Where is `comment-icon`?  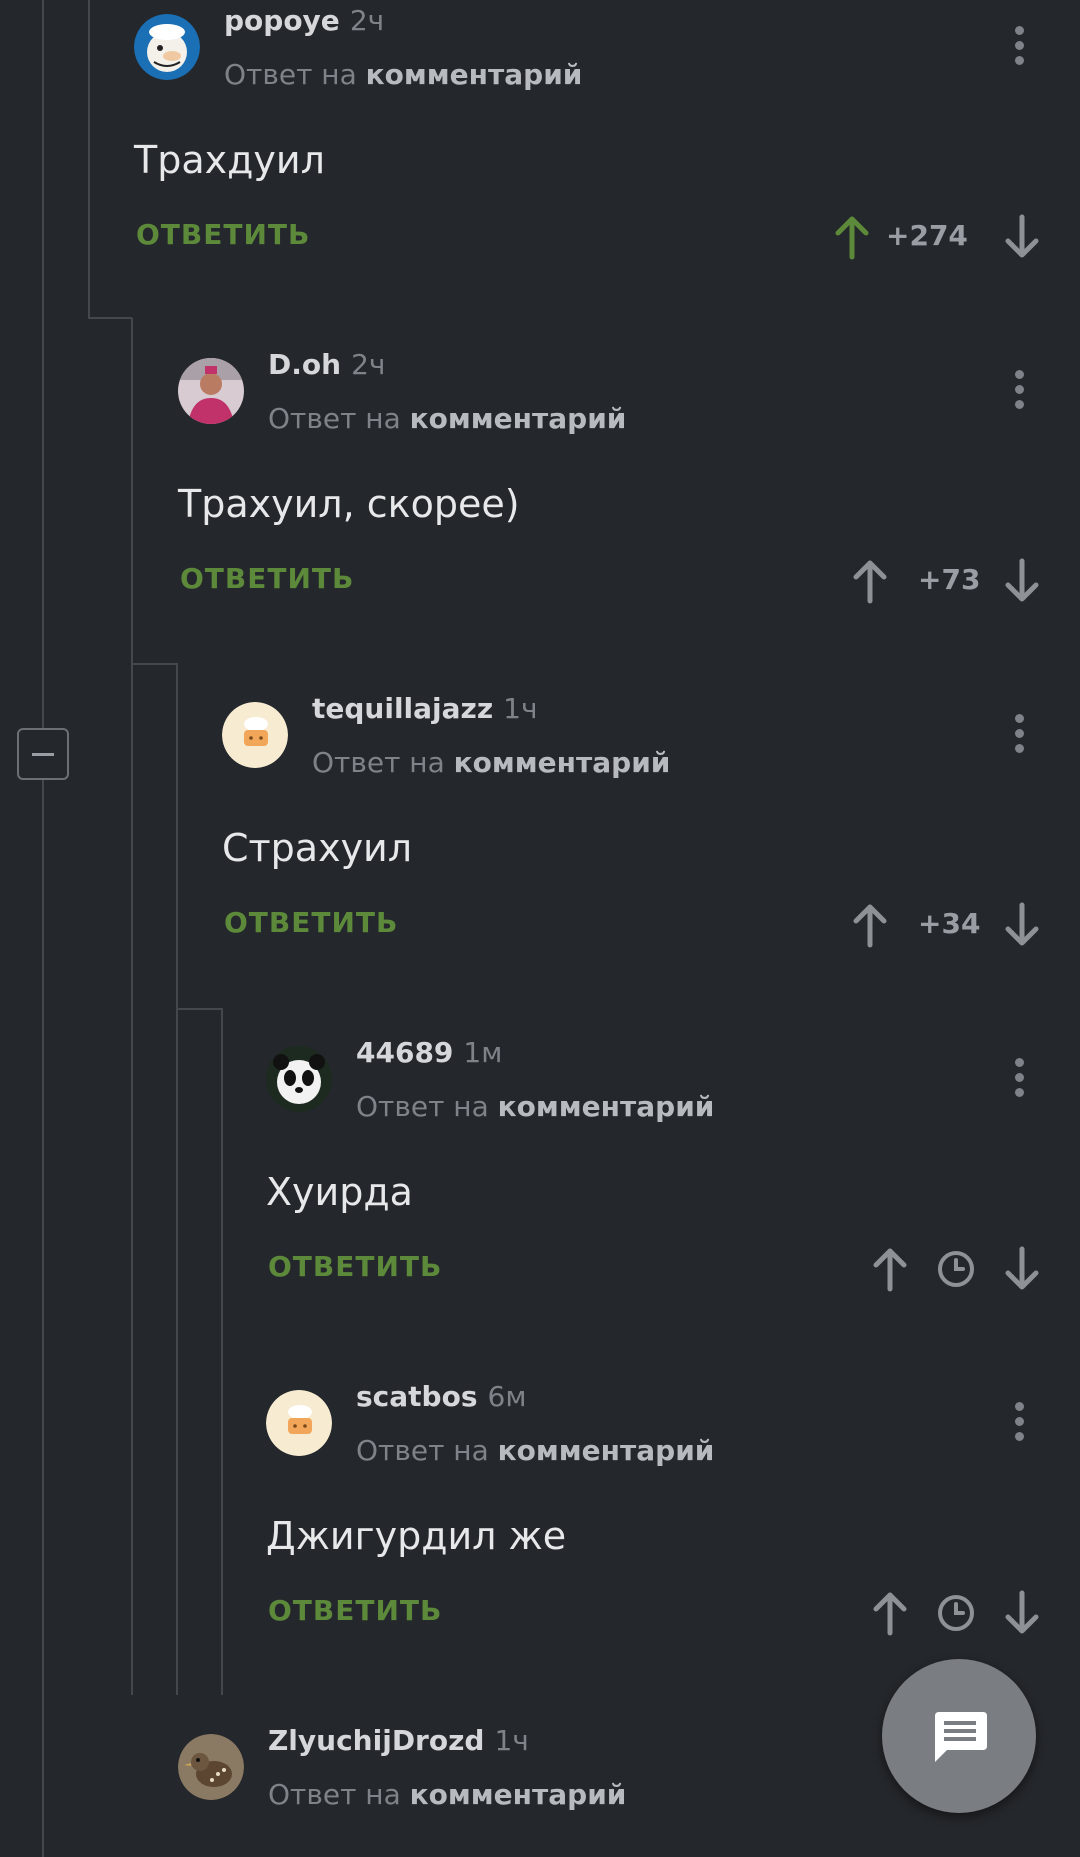
comment-icon is located at coordinates (961, 1737).